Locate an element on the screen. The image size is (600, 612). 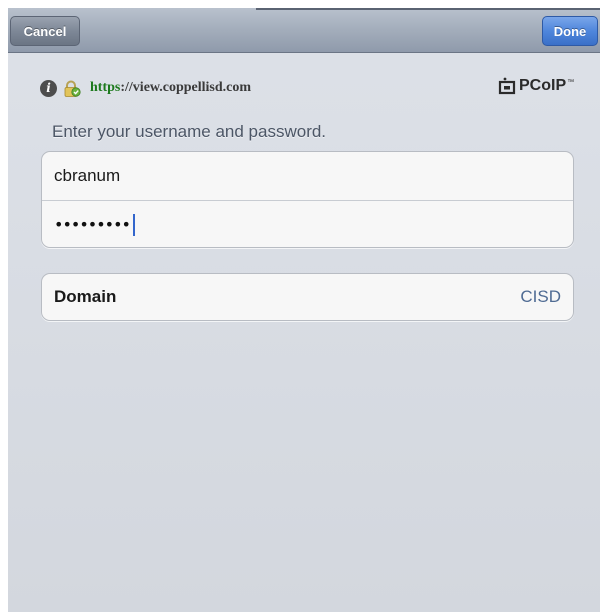
server-url-row: i https://view.coppellisd.com is located at coordinates (145, 88).